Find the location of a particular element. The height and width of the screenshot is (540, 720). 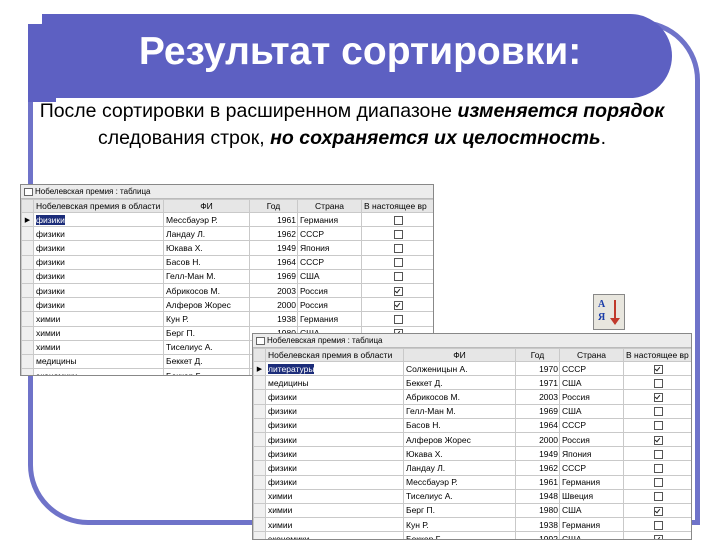

year-cell: 2000 is located at coordinates (537, 439).